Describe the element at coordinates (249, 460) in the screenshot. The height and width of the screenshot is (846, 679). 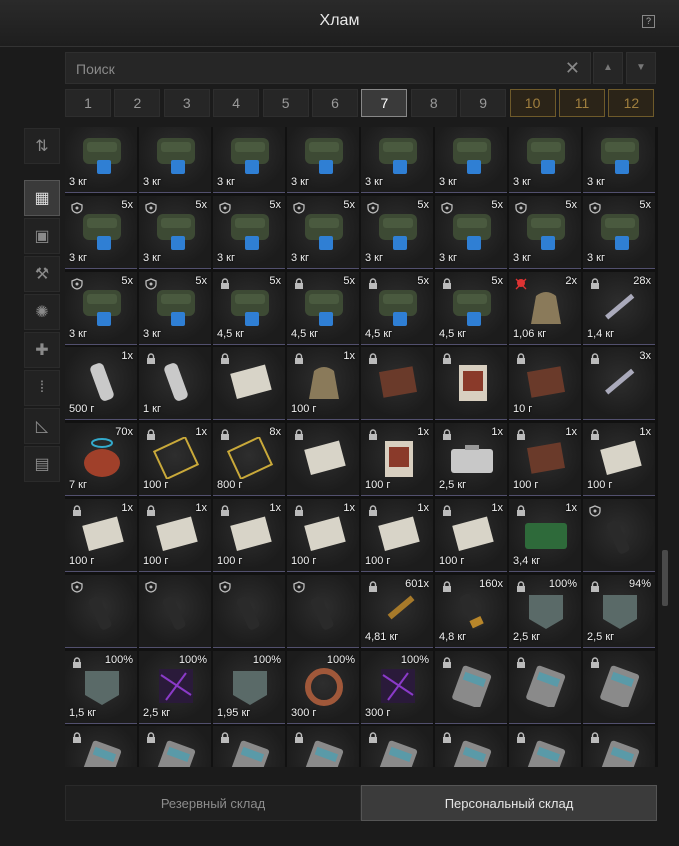
I see `inventory-slot: 8x 800 г` at that location.